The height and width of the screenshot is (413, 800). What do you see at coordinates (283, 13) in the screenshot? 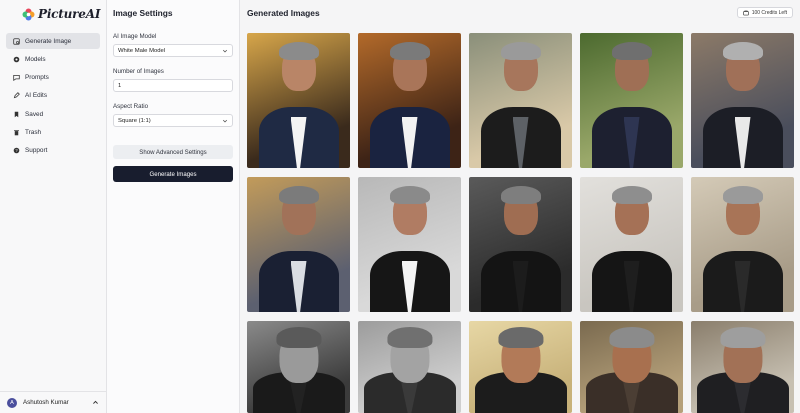
I see `page-title: Generated Images` at bounding box center [283, 13].